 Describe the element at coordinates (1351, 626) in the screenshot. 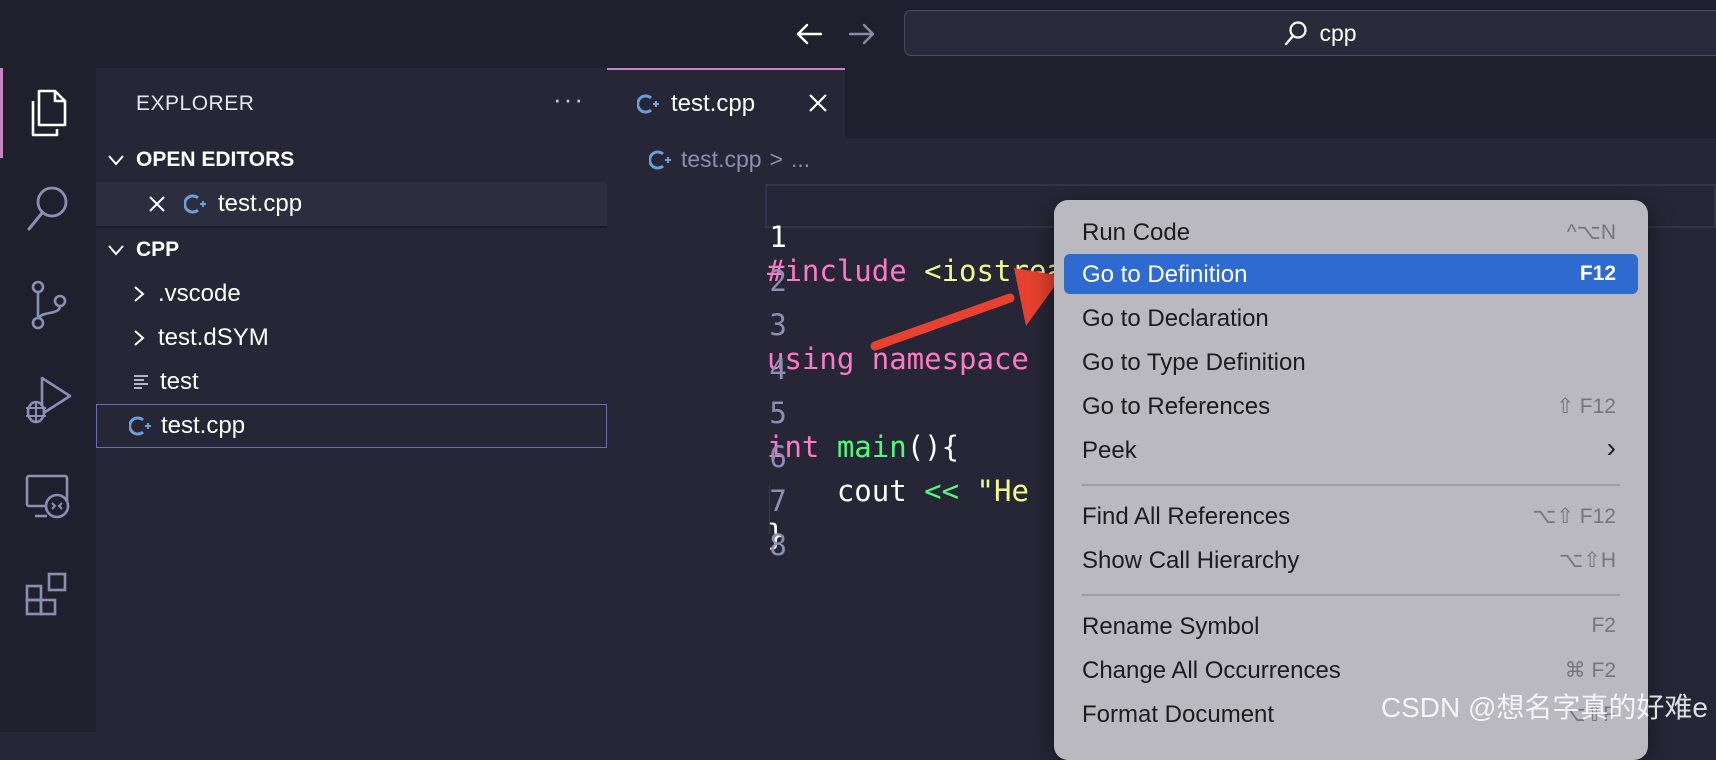

I see `menu-item-rename-symbol: Rename Symbol F2` at that location.